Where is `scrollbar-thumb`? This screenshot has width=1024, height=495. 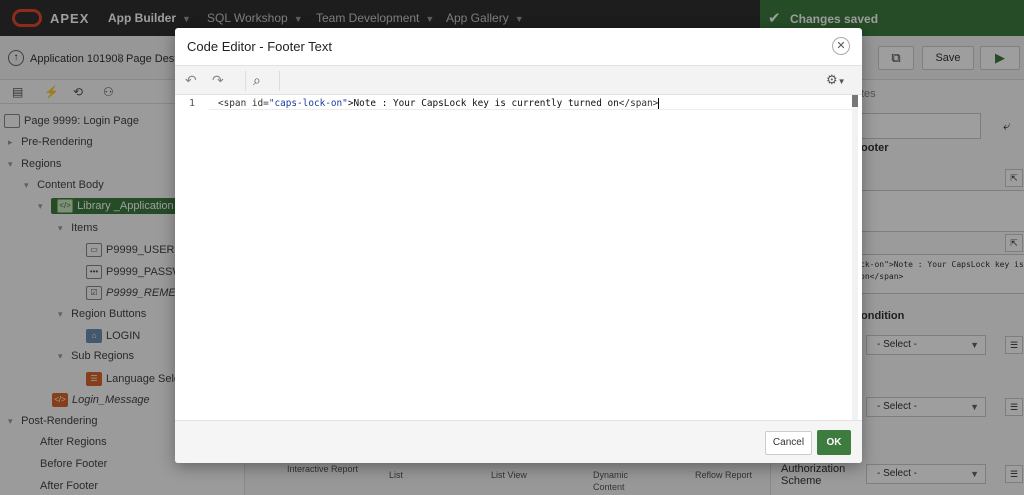
scrollbar-thumb is located at coordinates (855, 101).